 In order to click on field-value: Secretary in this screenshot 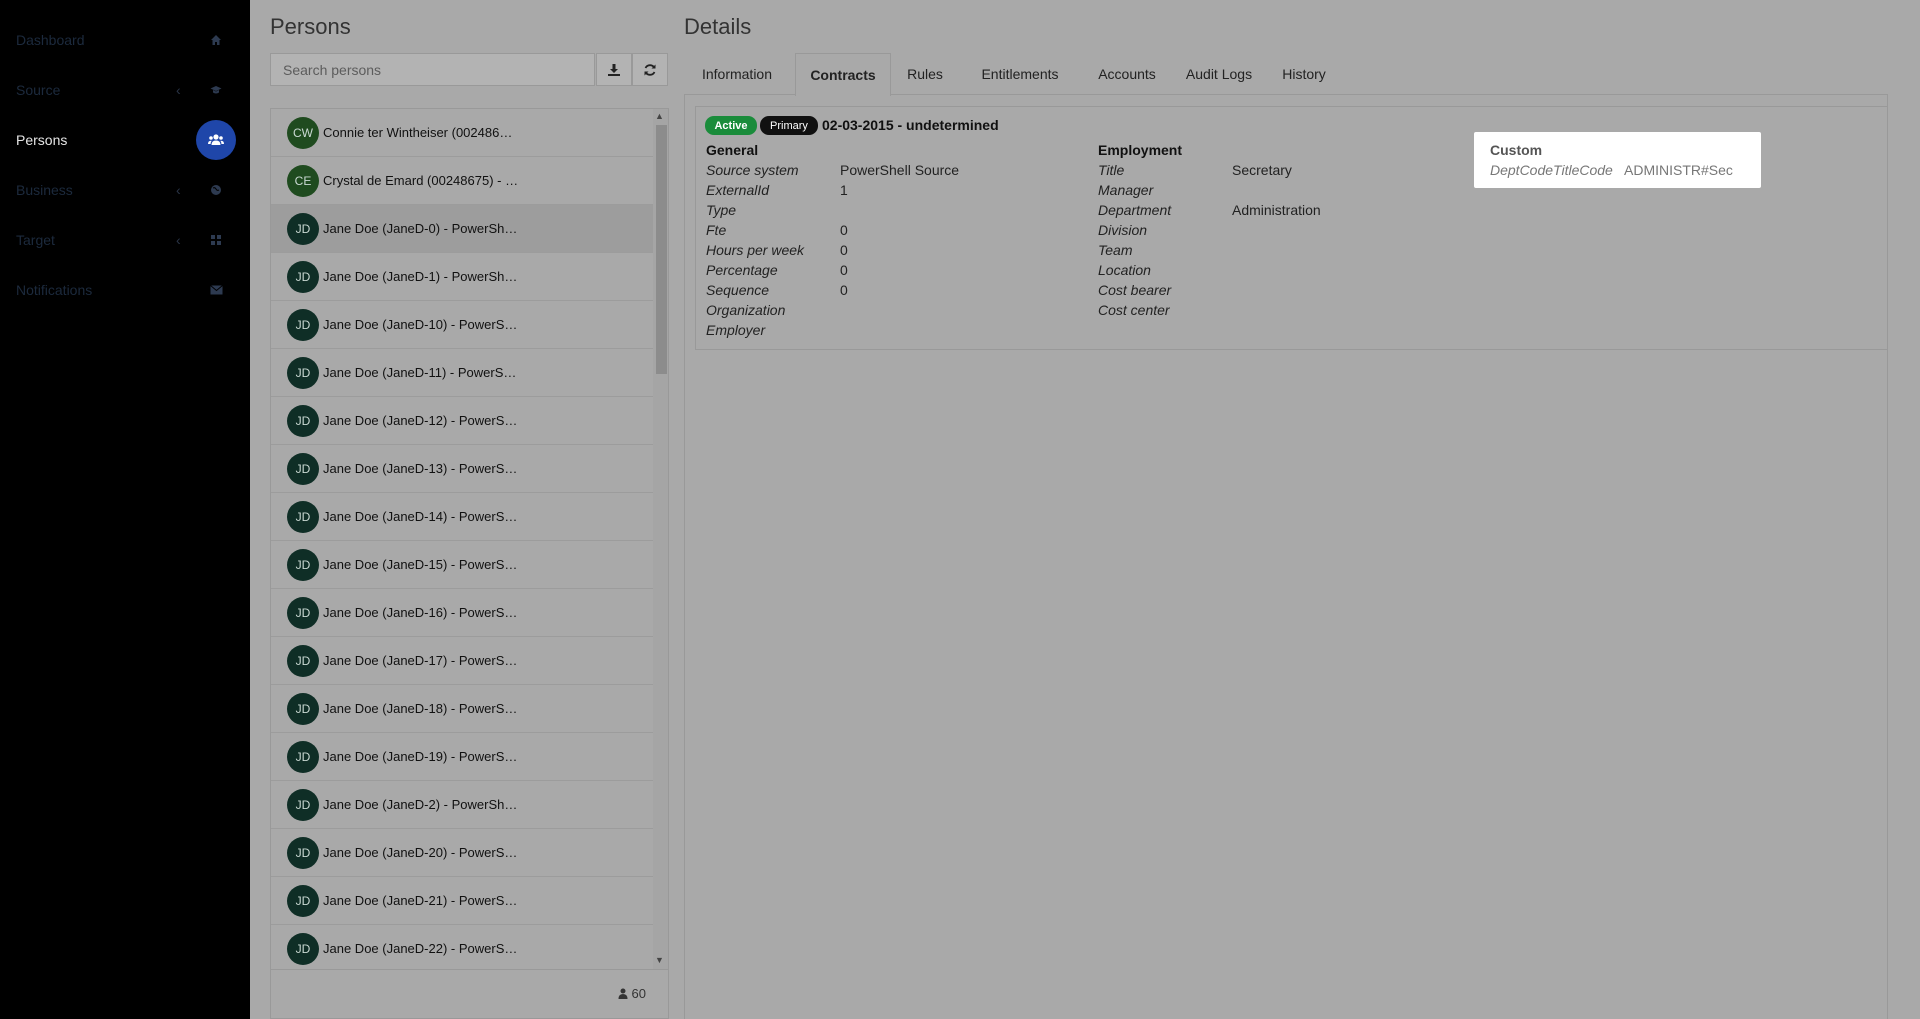, I will do `click(1262, 170)`.